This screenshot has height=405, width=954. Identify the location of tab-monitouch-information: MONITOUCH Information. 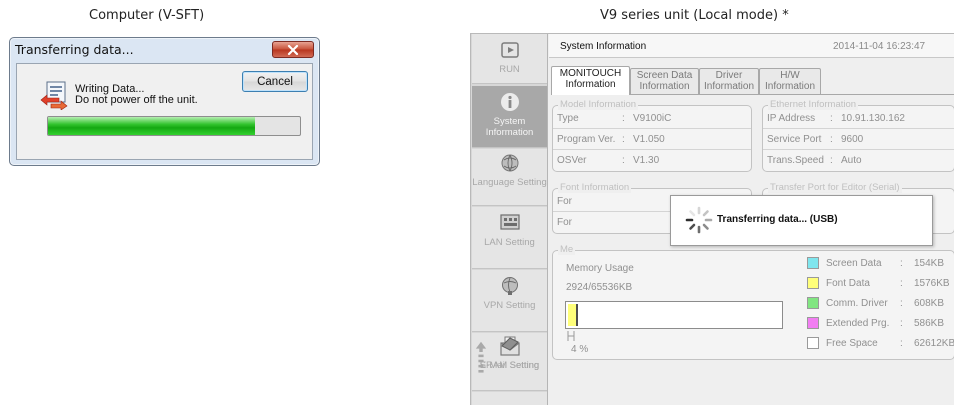
(590, 80).